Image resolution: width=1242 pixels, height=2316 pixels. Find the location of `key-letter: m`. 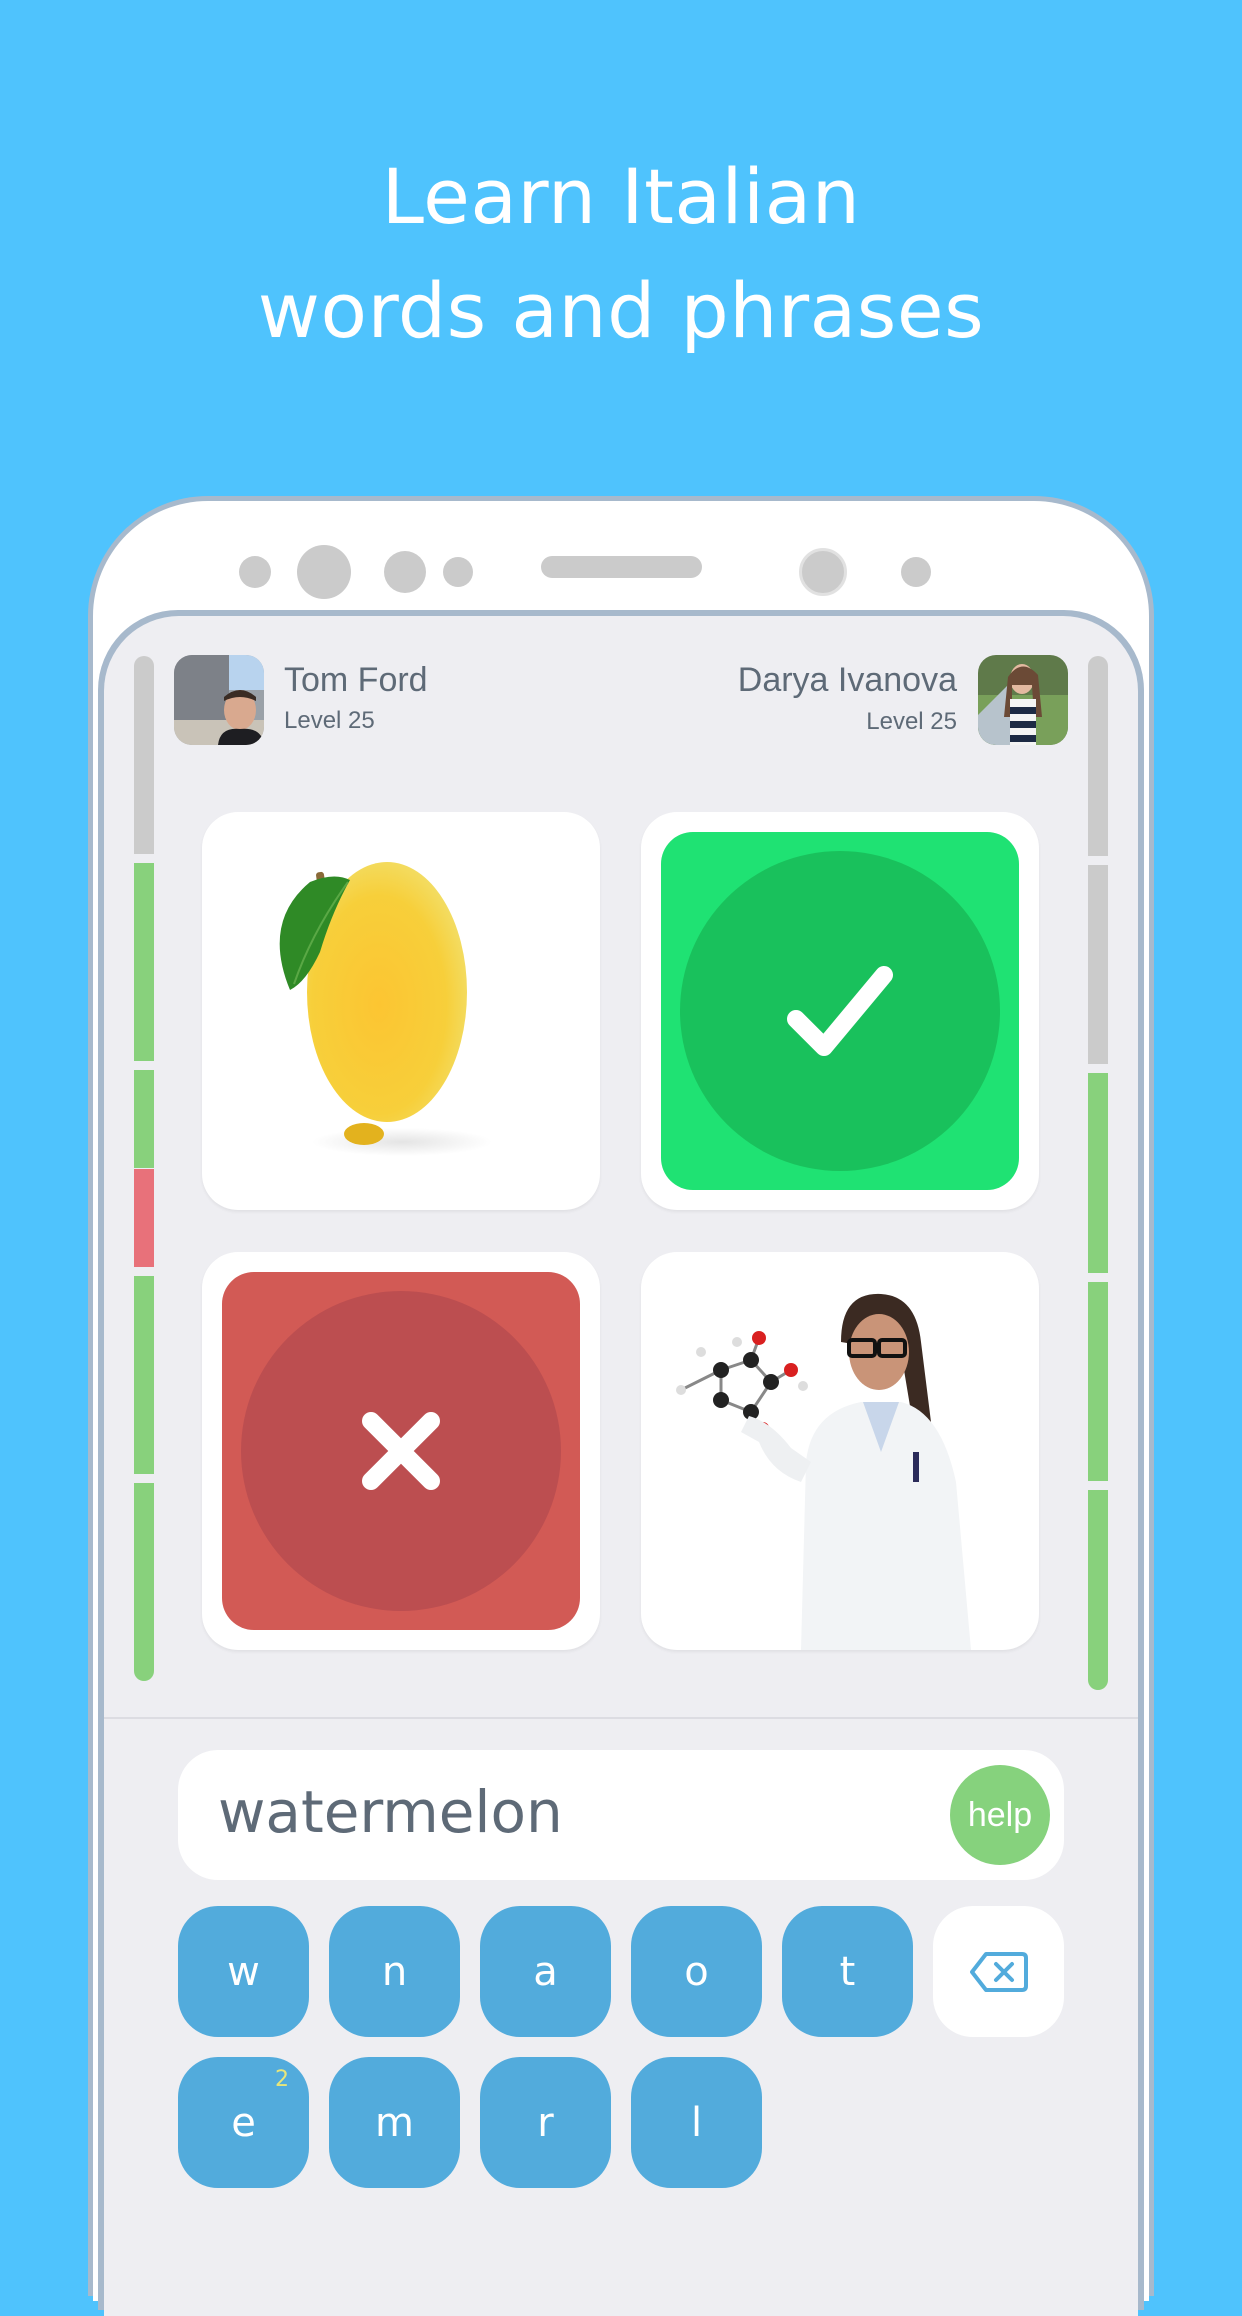

key-letter: m is located at coordinates (394, 2122).